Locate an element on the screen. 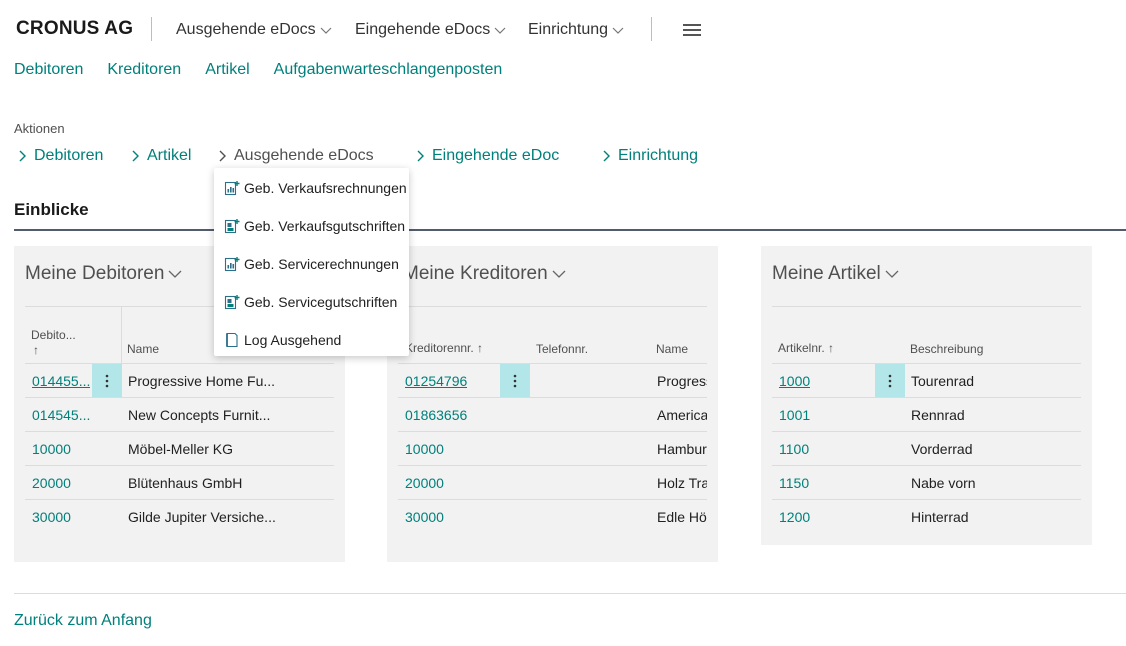  artikel-no-cell: 1001 is located at coordinates (794, 415).